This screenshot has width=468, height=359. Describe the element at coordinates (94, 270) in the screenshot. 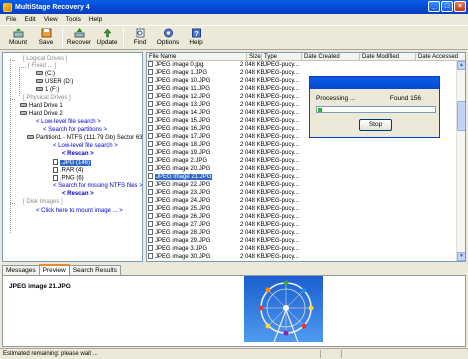

I see `tab-search-results: Search Results` at that location.